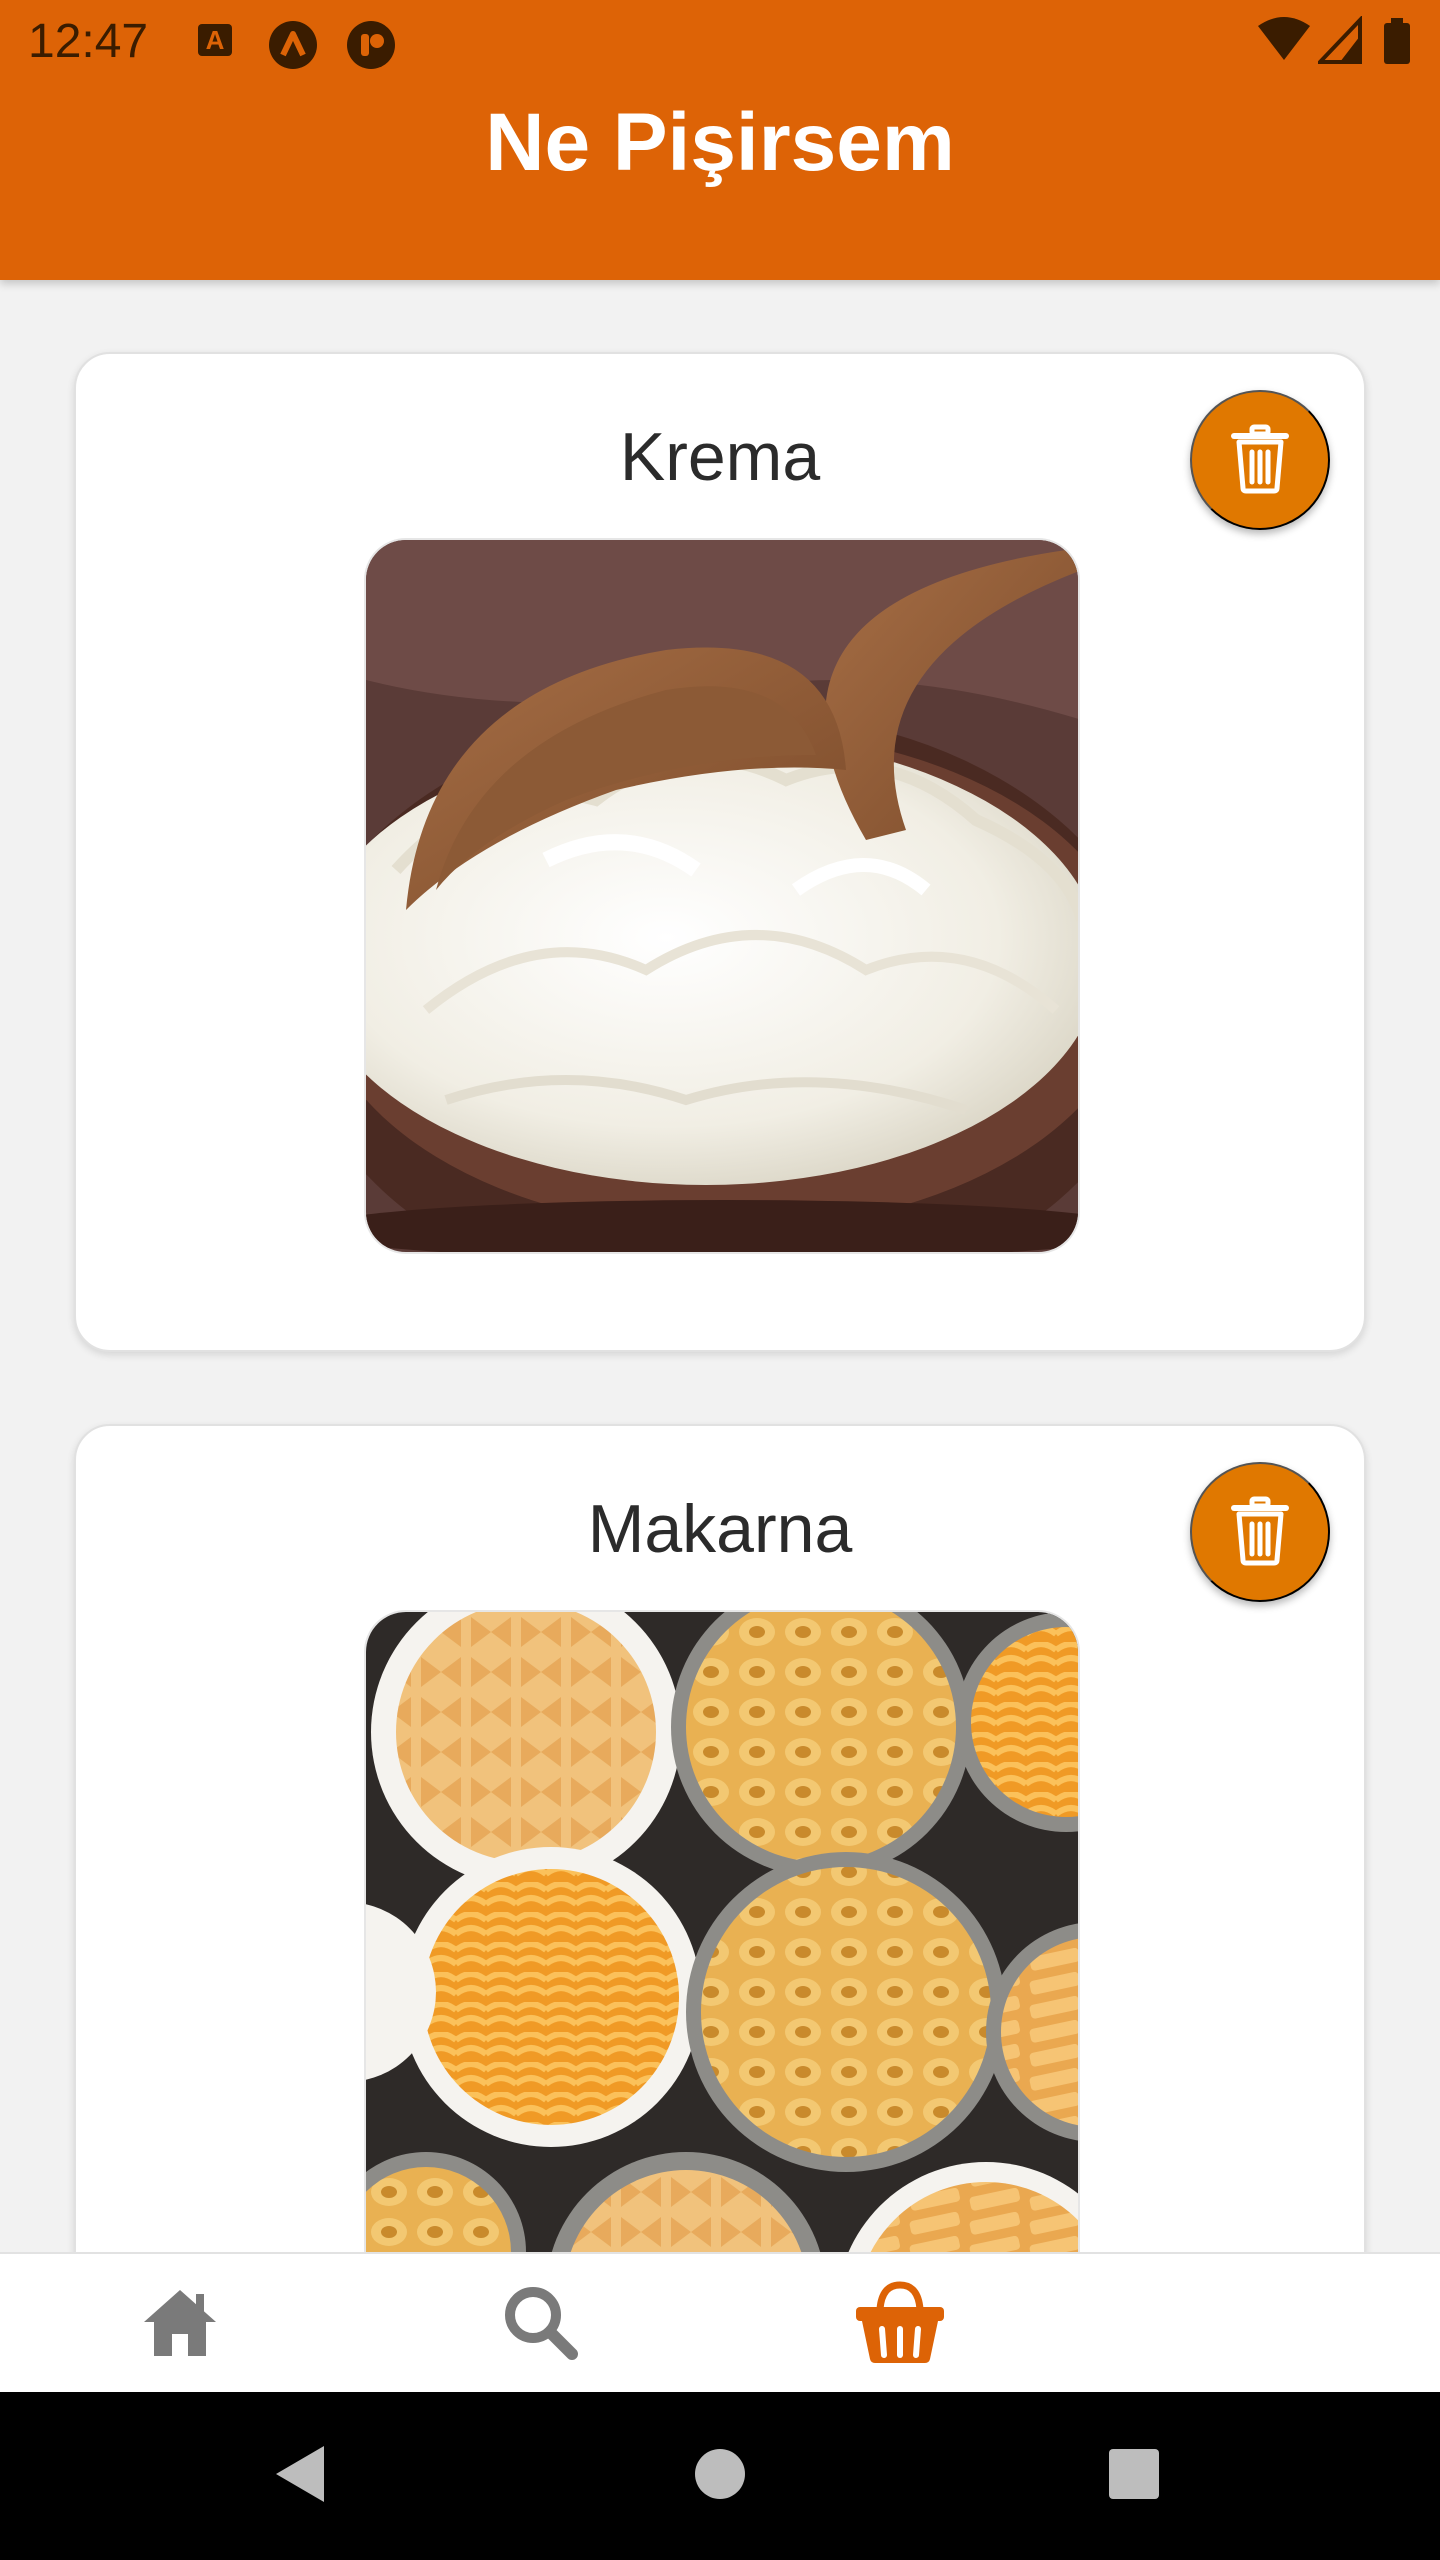 The image size is (1440, 2560). I want to click on app-lambda-icon, so click(292, 44).